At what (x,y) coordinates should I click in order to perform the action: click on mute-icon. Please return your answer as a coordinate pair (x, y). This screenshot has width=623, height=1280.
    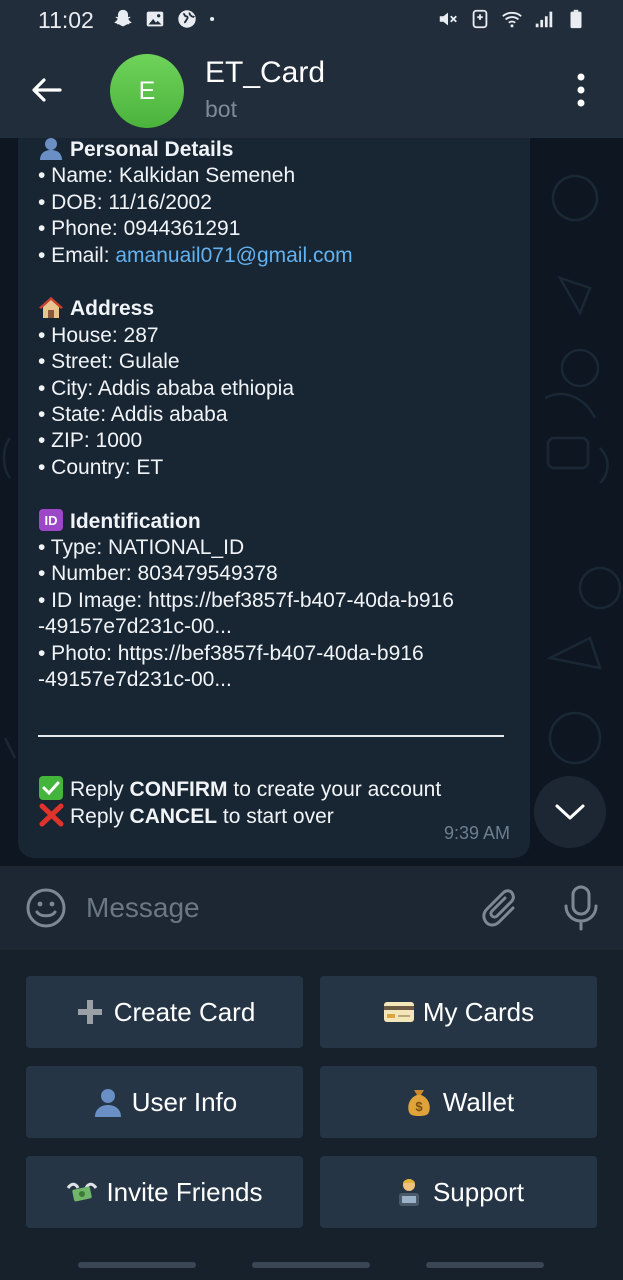
    Looking at the image, I should click on (448, 19).